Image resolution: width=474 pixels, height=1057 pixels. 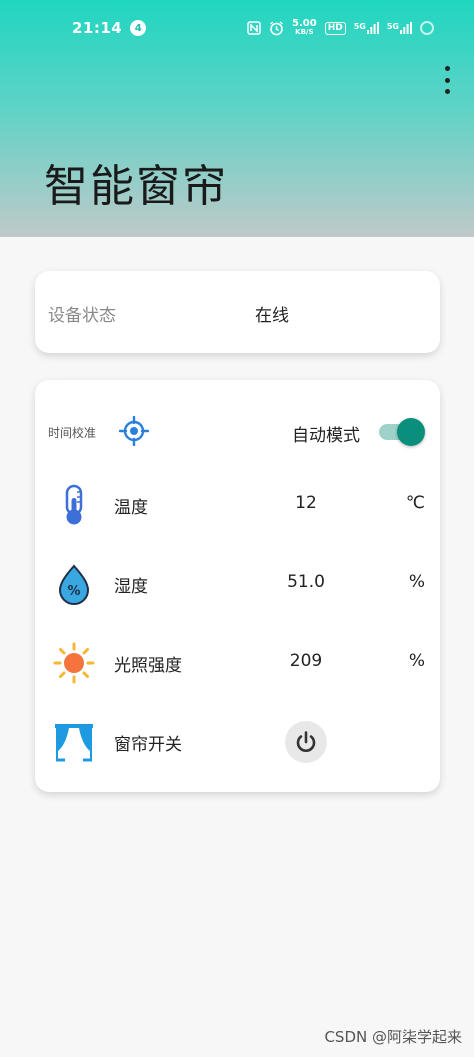 What do you see at coordinates (138, 28) in the screenshot?
I see `notification-badge: 4` at bounding box center [138, 28].